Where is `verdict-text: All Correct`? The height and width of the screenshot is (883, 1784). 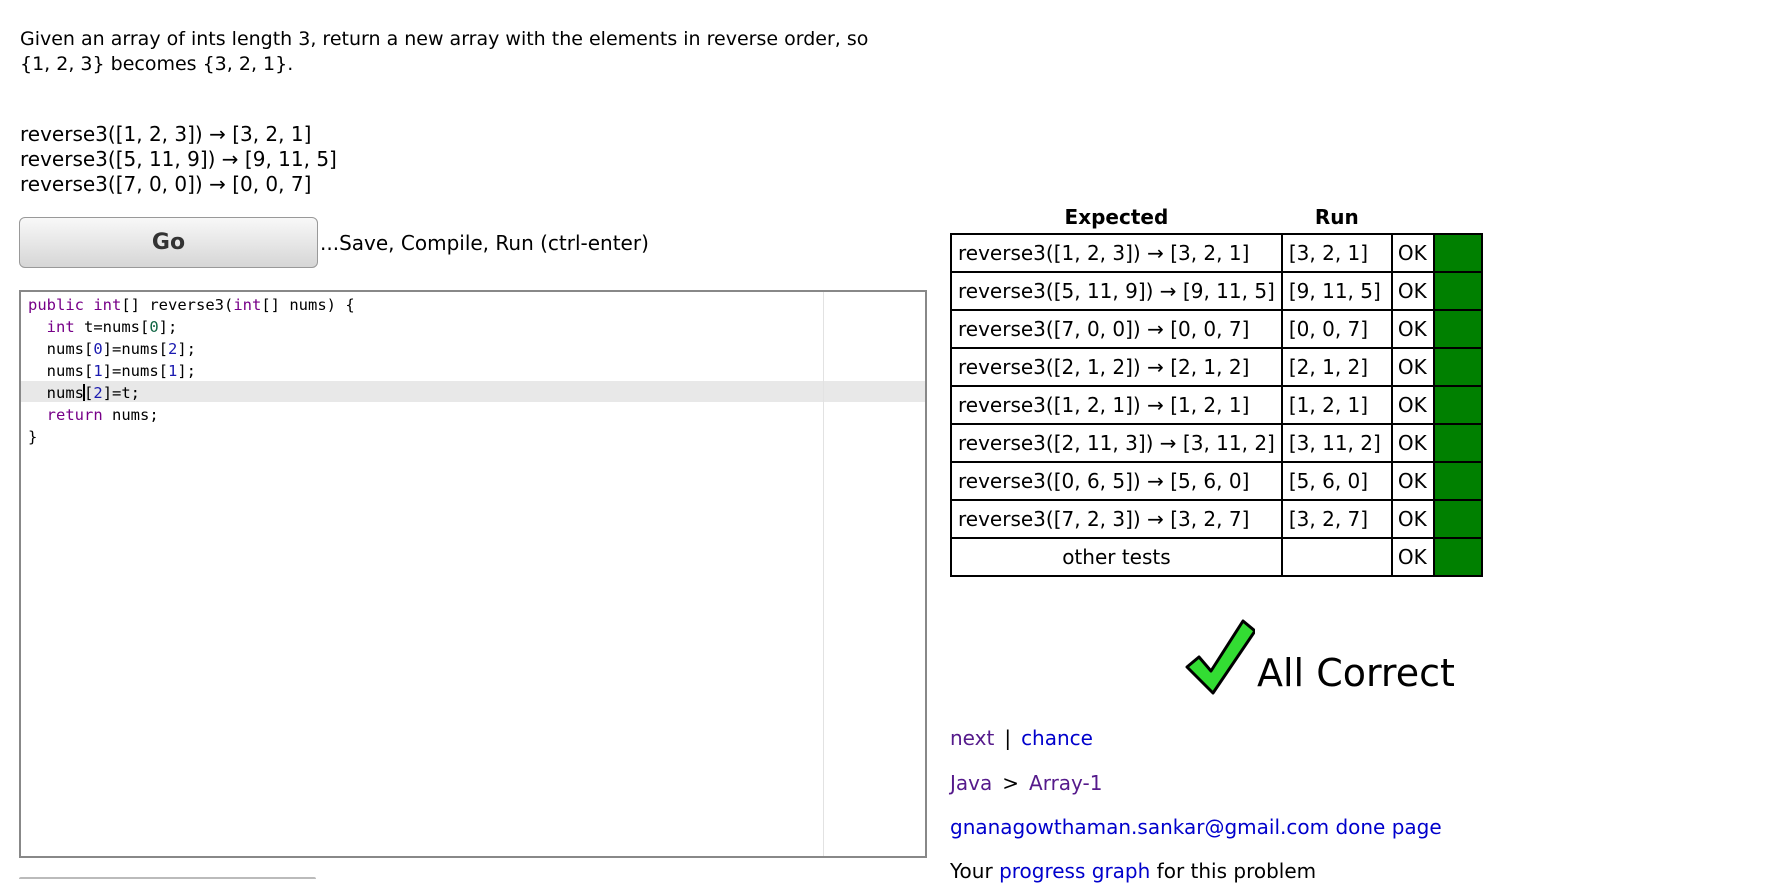
verdict-text: All Correct is located at coordinates (1356, 673).